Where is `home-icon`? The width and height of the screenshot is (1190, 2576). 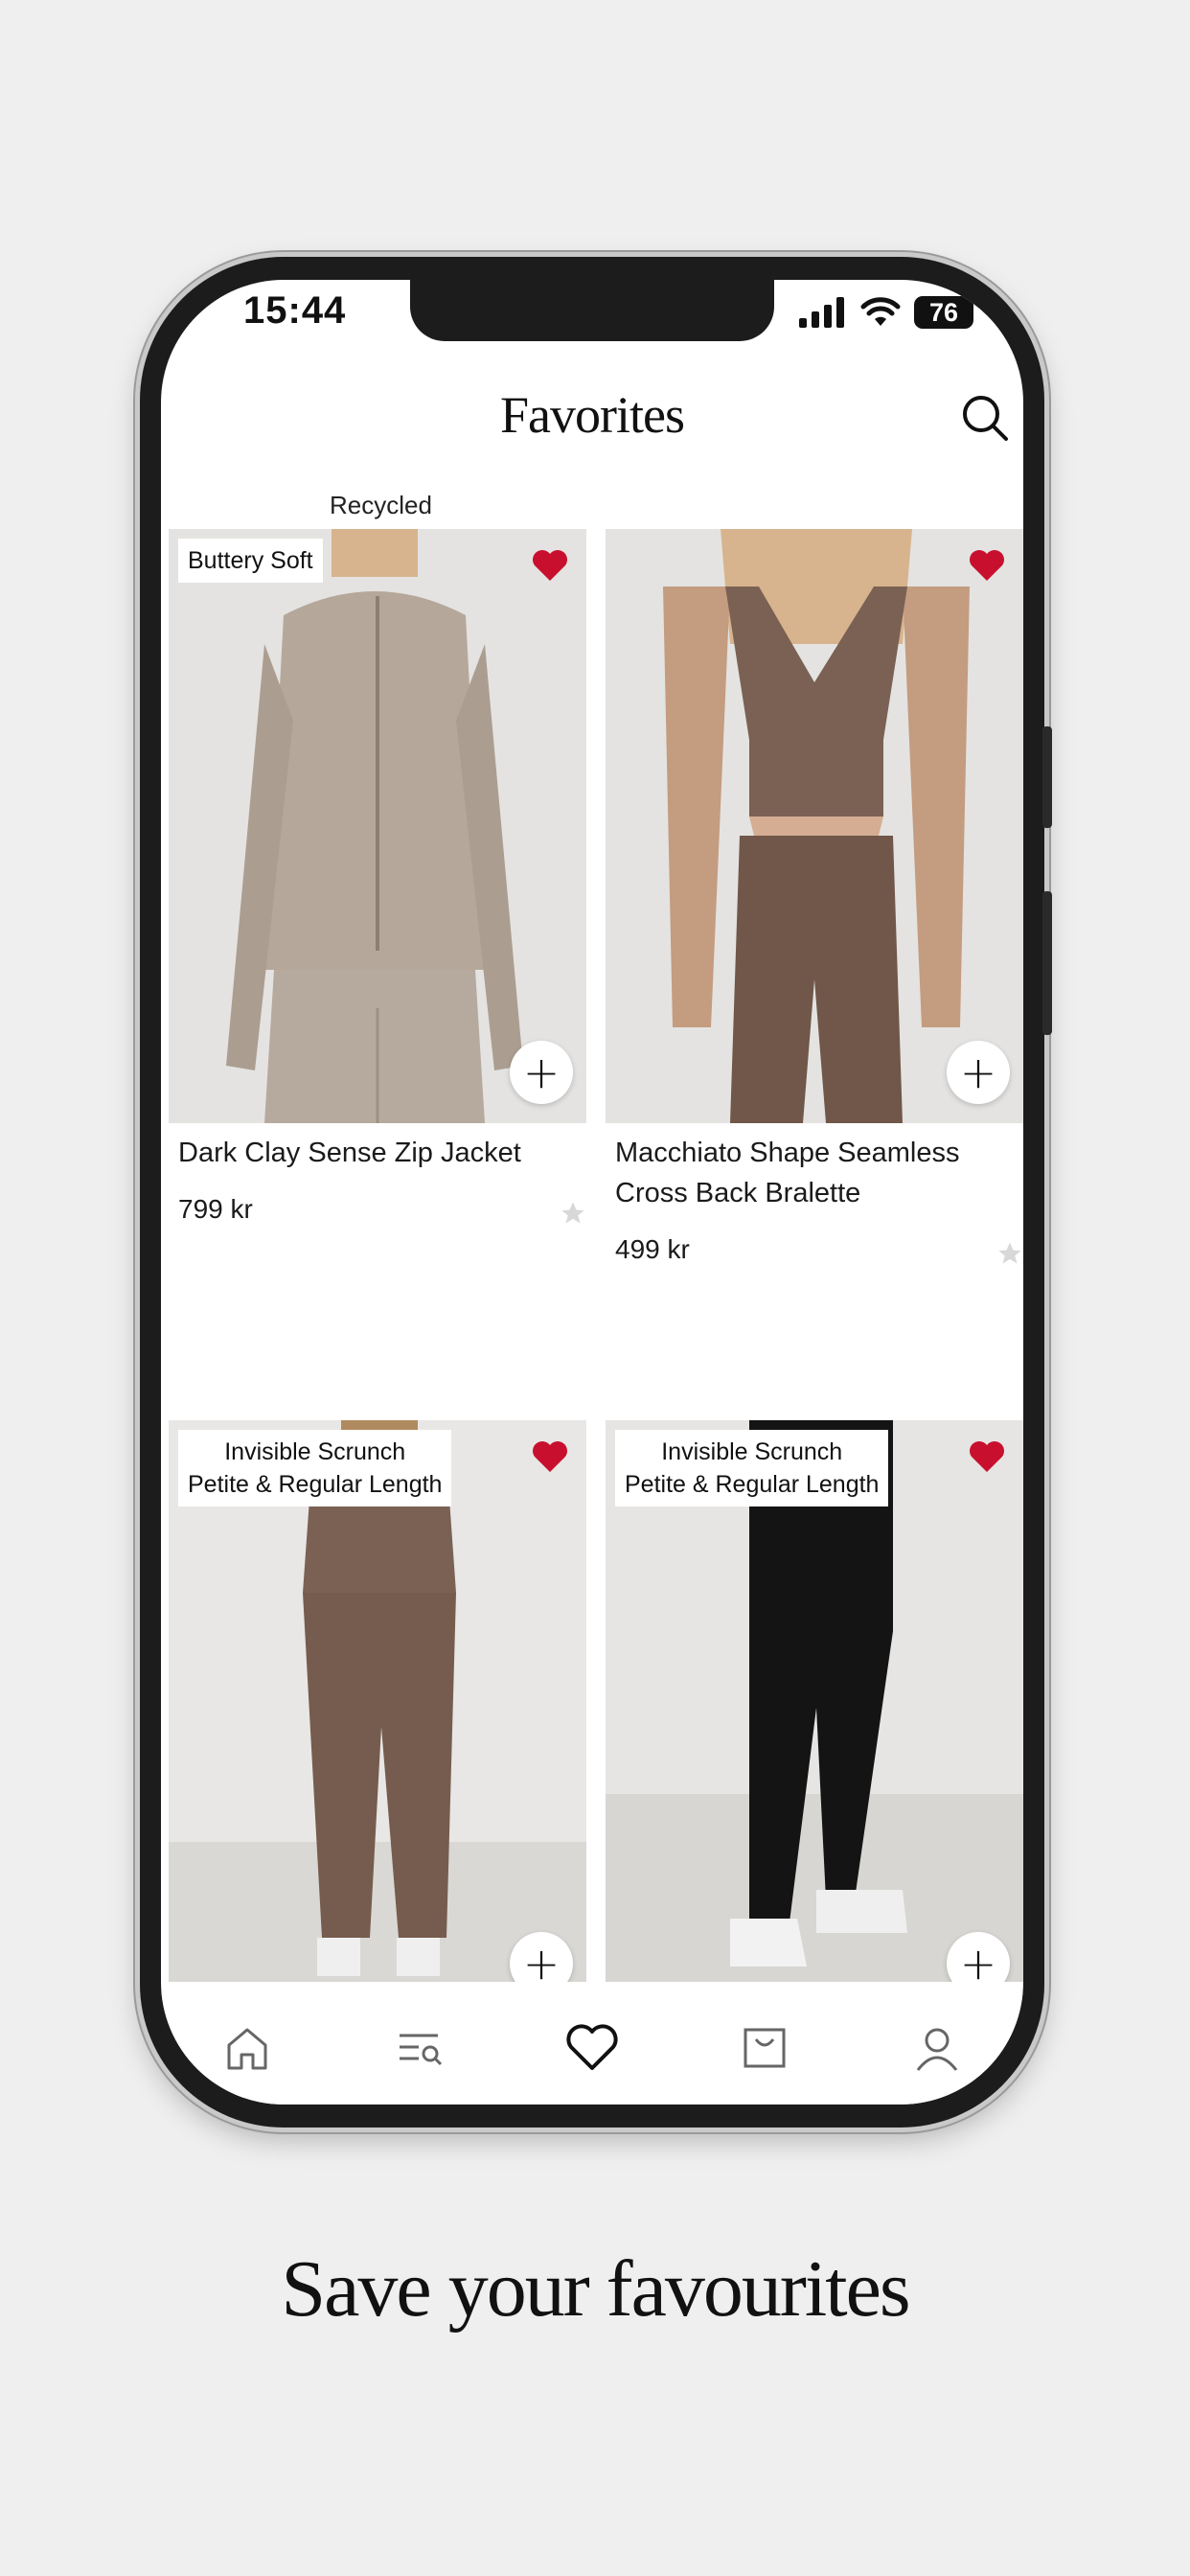 home-icon is located at coordinates (247, 2049).